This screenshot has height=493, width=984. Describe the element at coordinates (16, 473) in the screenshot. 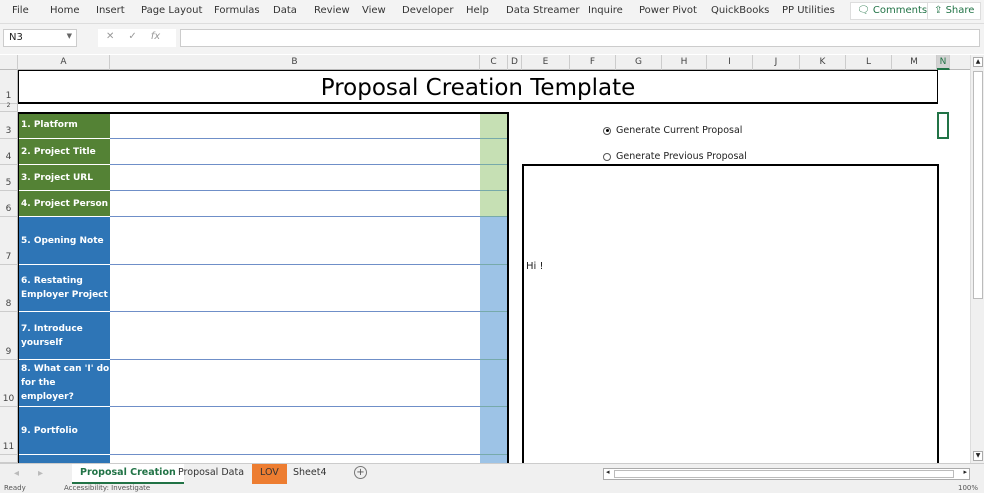

I see `tab-scroll-left-icon: ◂` at that location.